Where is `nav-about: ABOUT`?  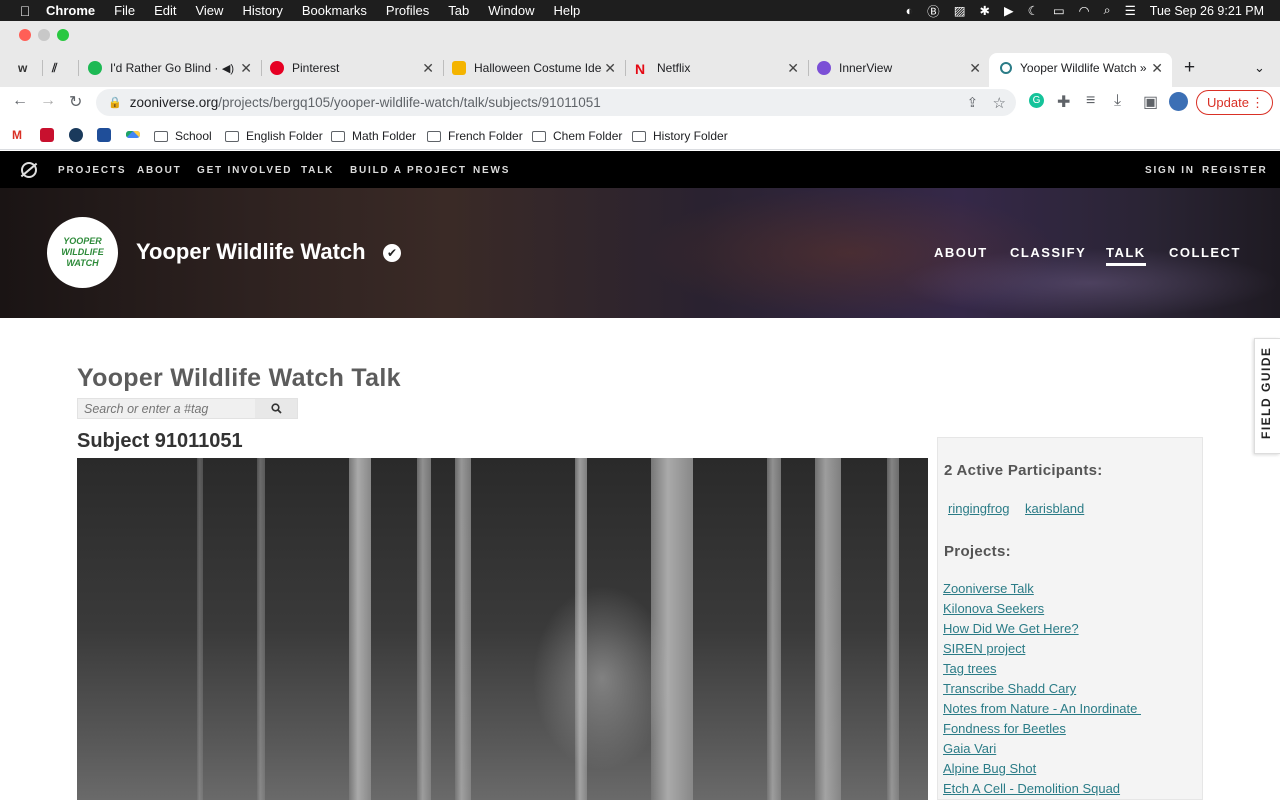
nav-about: ABOUT is located at coordinates (159, 170).